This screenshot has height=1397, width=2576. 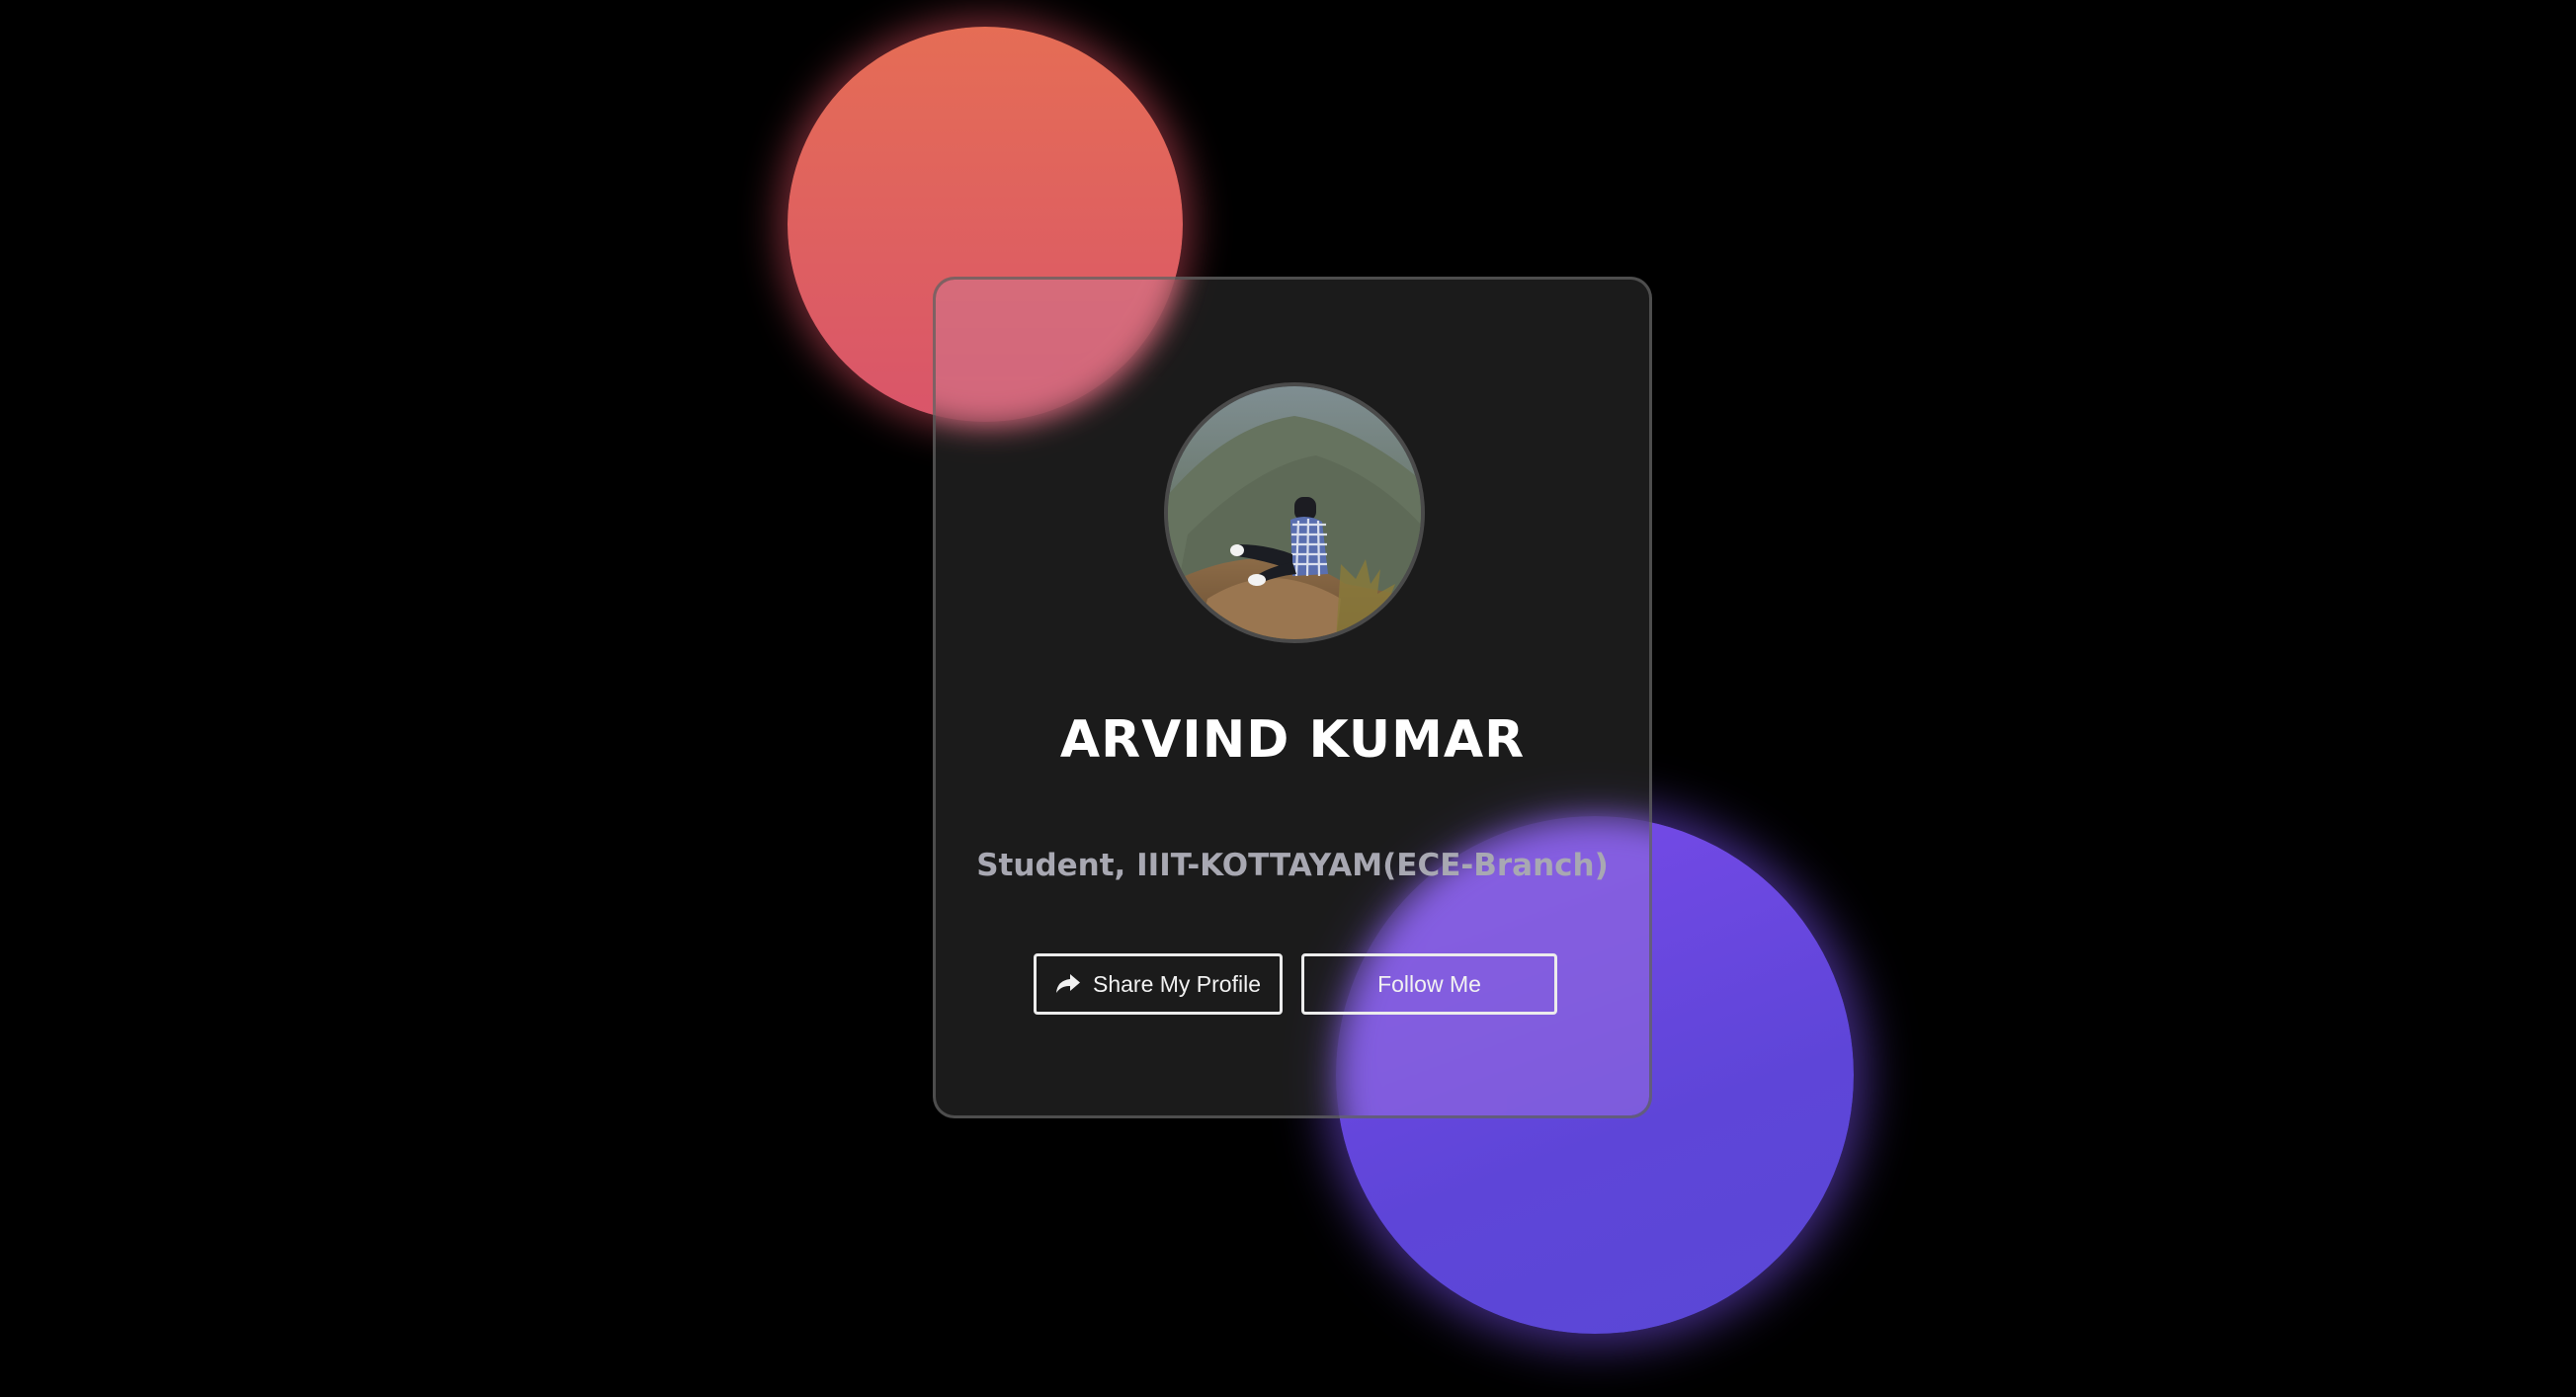 I want to click on avatar, so click(x=1294, y=512).